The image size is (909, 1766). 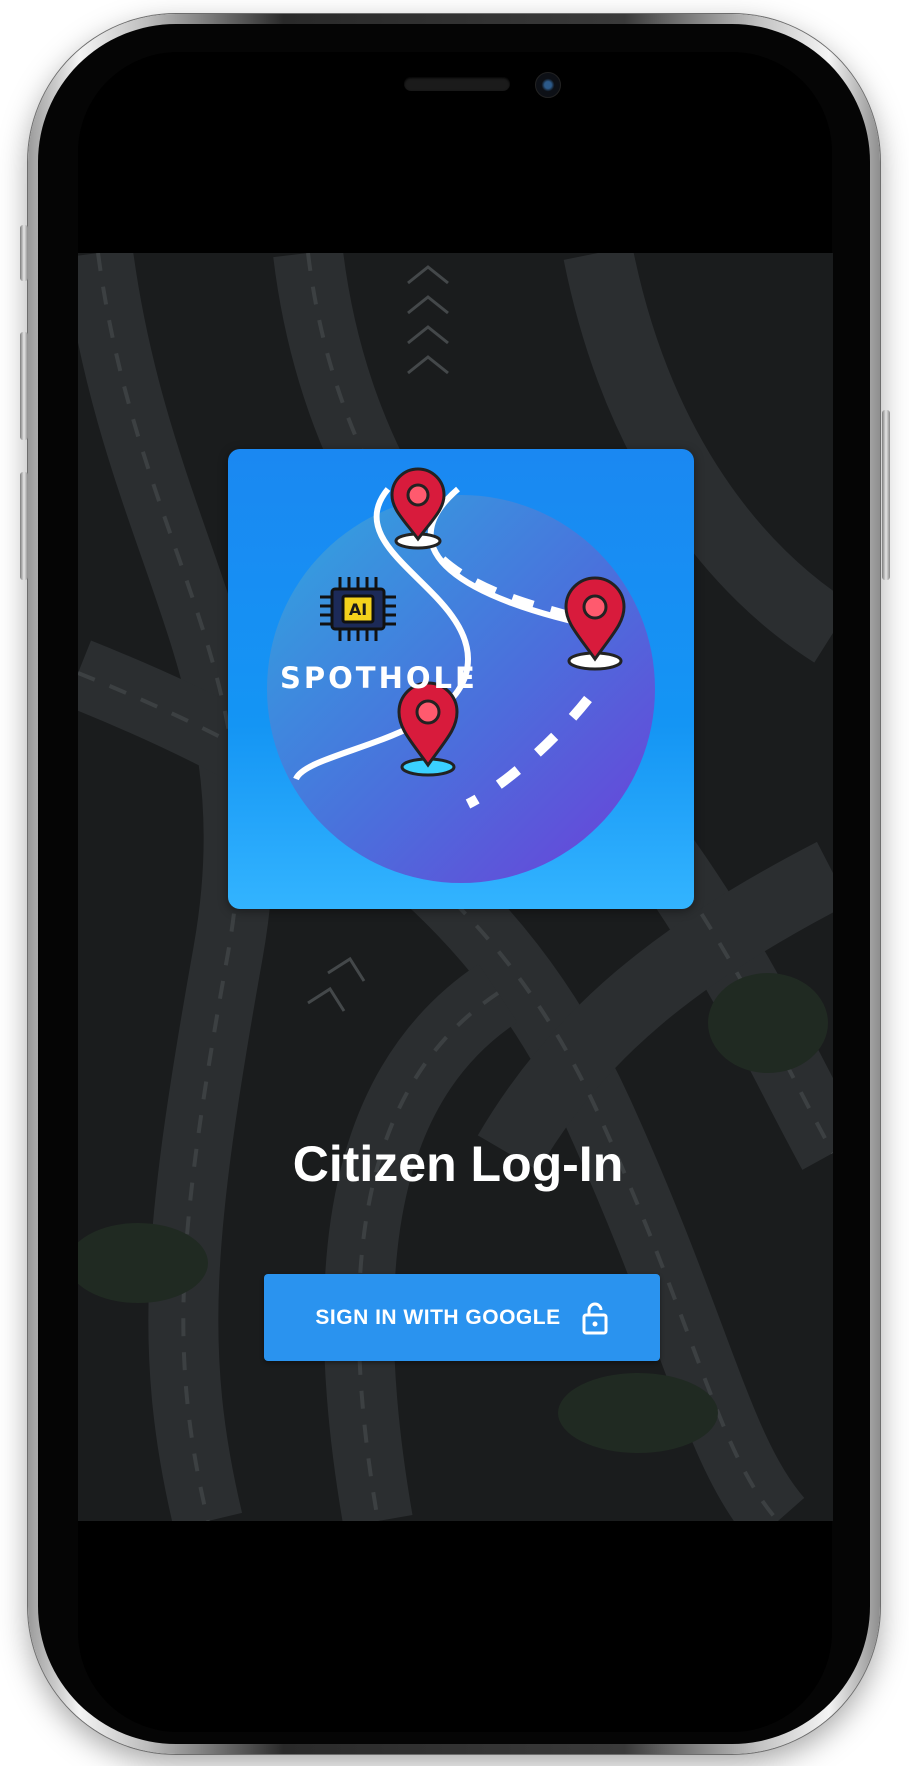 What do you see at coordinates (886, 495) in the screenshot?
I see `power-button` at bounding box center [886, 495].